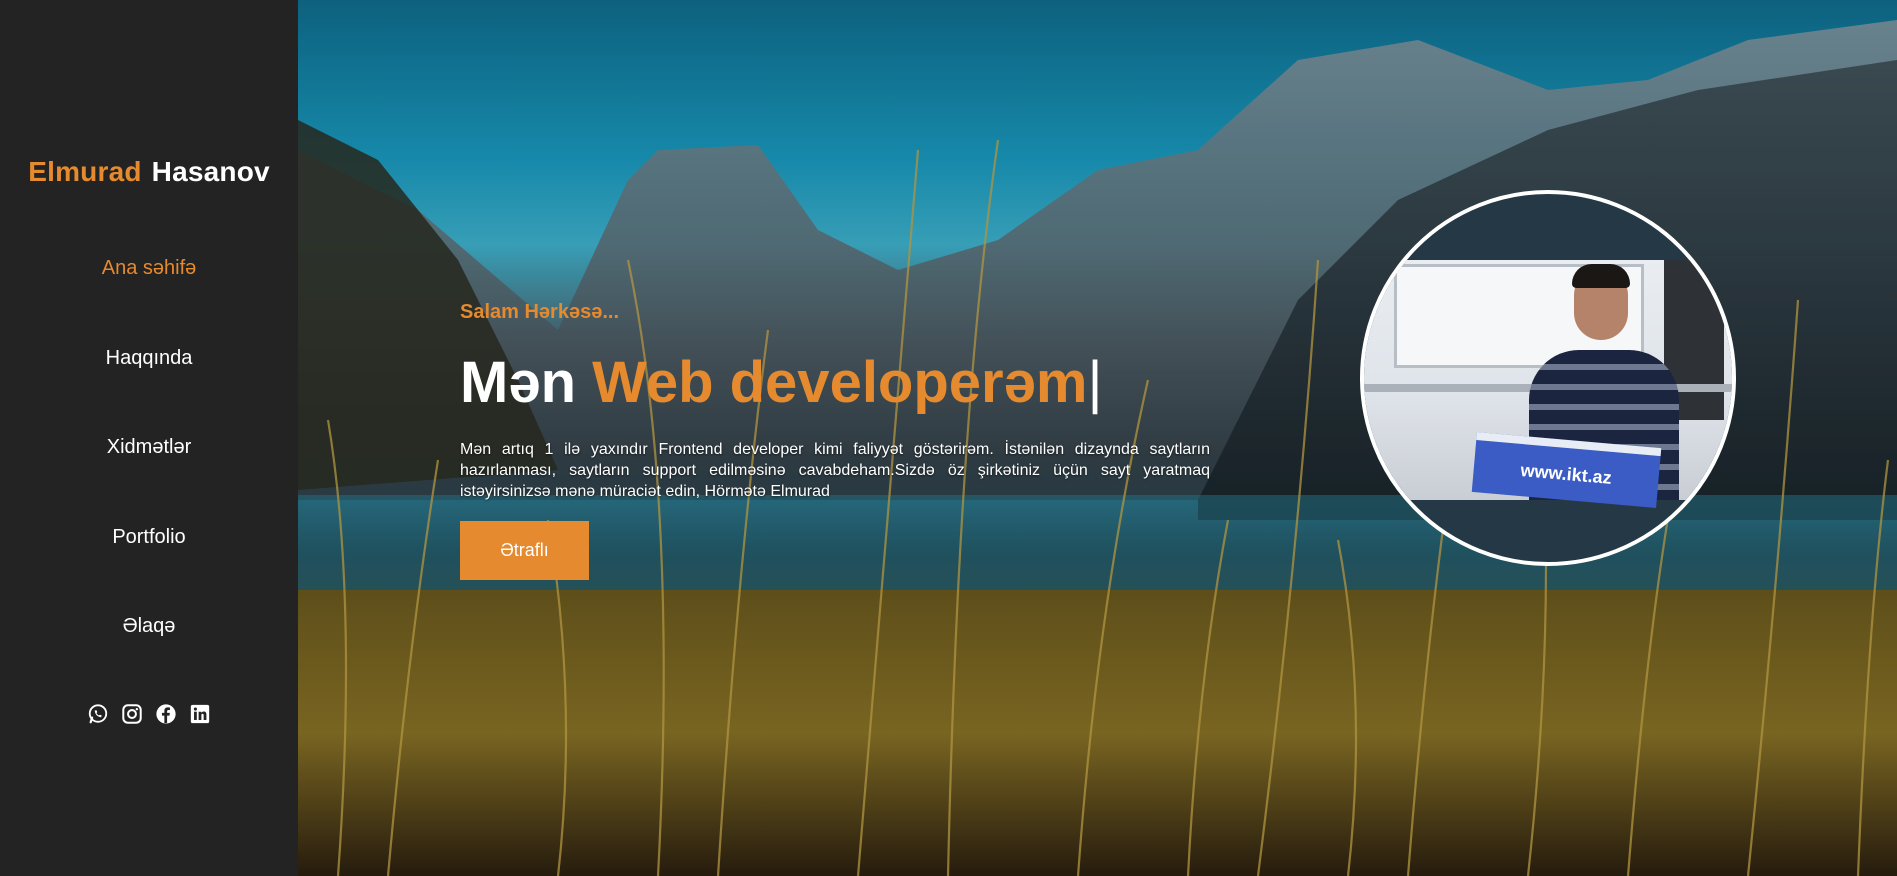  Describe the element at coordinates (132, 714) in the screenshot. I see `instagram-icon` at that location.